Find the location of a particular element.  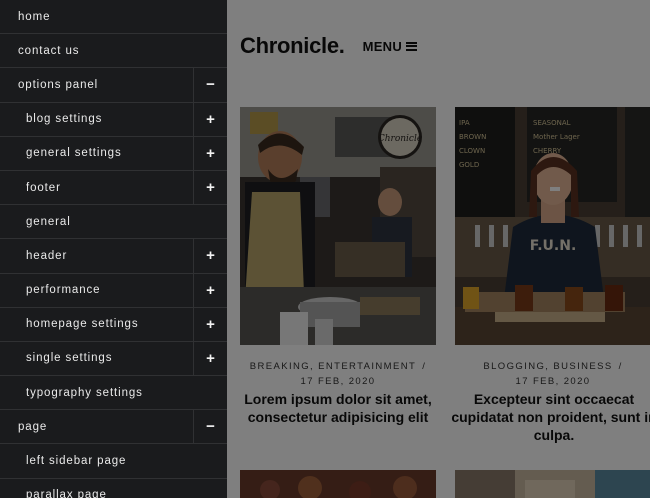

nav-item-label: general settings is located at coordinates (74, 153).